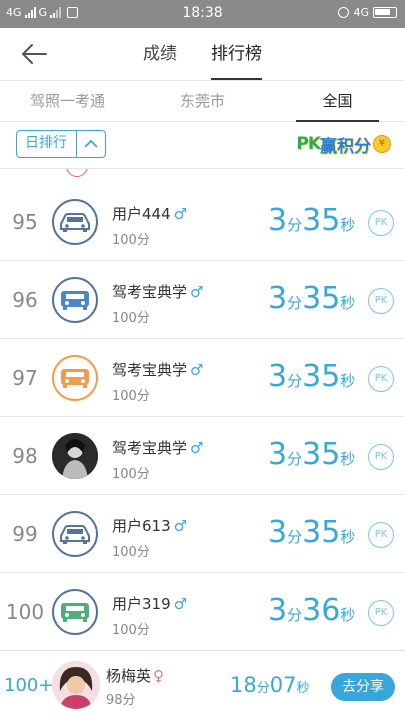 Image resolution: width=405 pixels, height=720 pixels. Describe the element at coordinates (67, 101) in the screenshot. I see `region-tab-jiazhao: 驾照一考通` at that location.